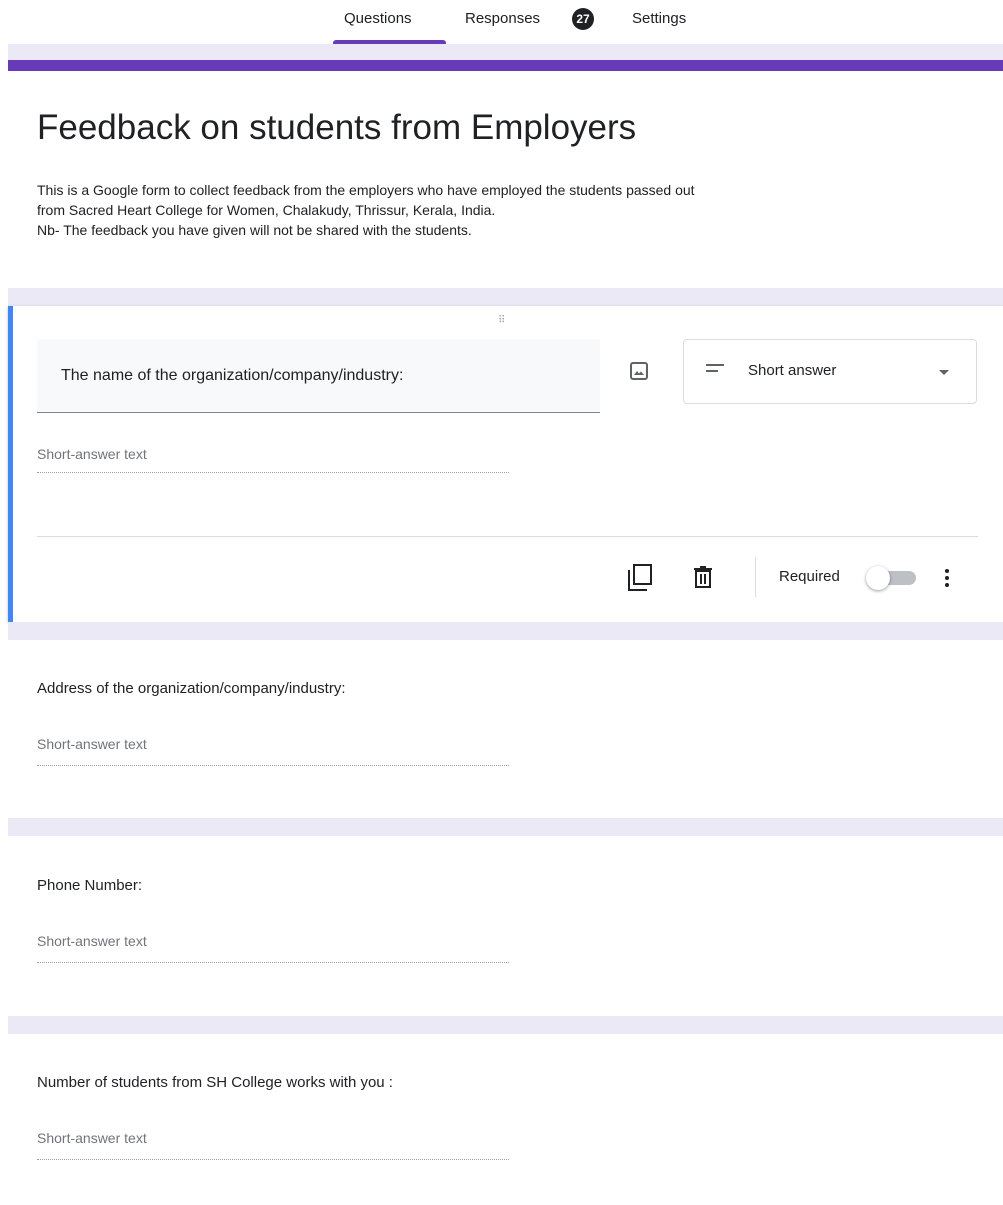 The image size is (1003, 1205). What do you see at coordinates (502, 320) in the screenshot?
I see `drag-handle-icon: ⠿` at bounding box center [502, 320].